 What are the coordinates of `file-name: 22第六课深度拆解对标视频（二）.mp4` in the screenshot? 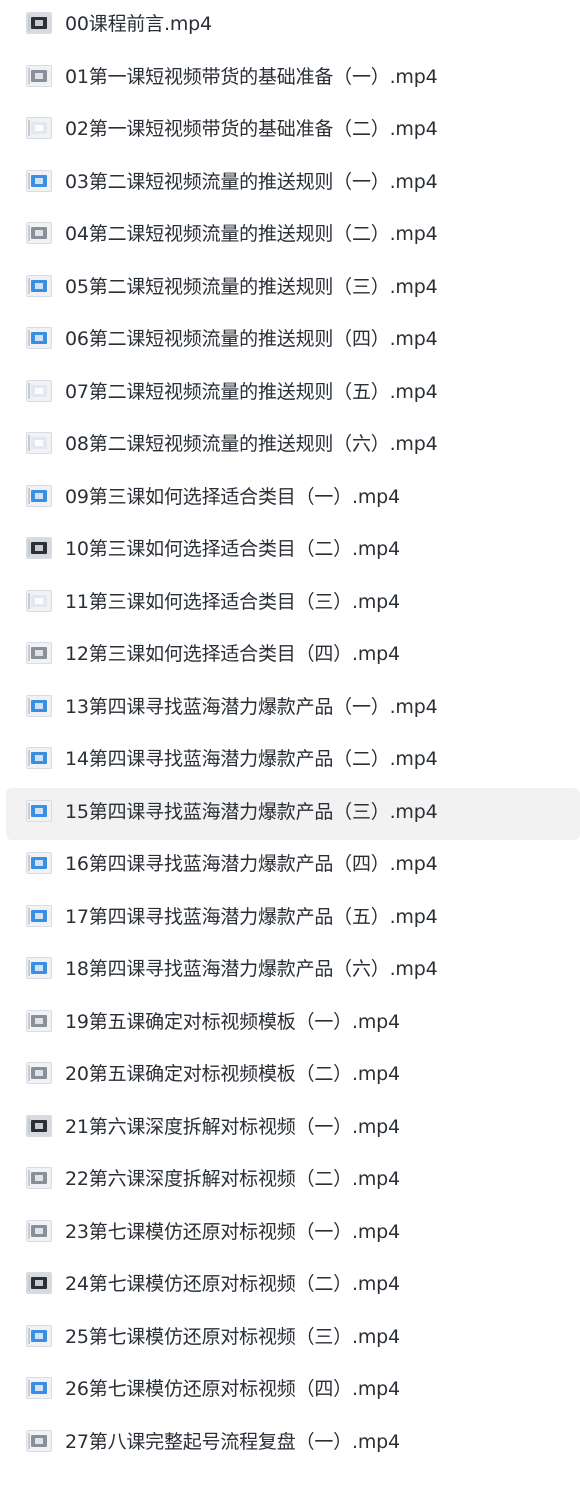 It's located at (232, 1179).